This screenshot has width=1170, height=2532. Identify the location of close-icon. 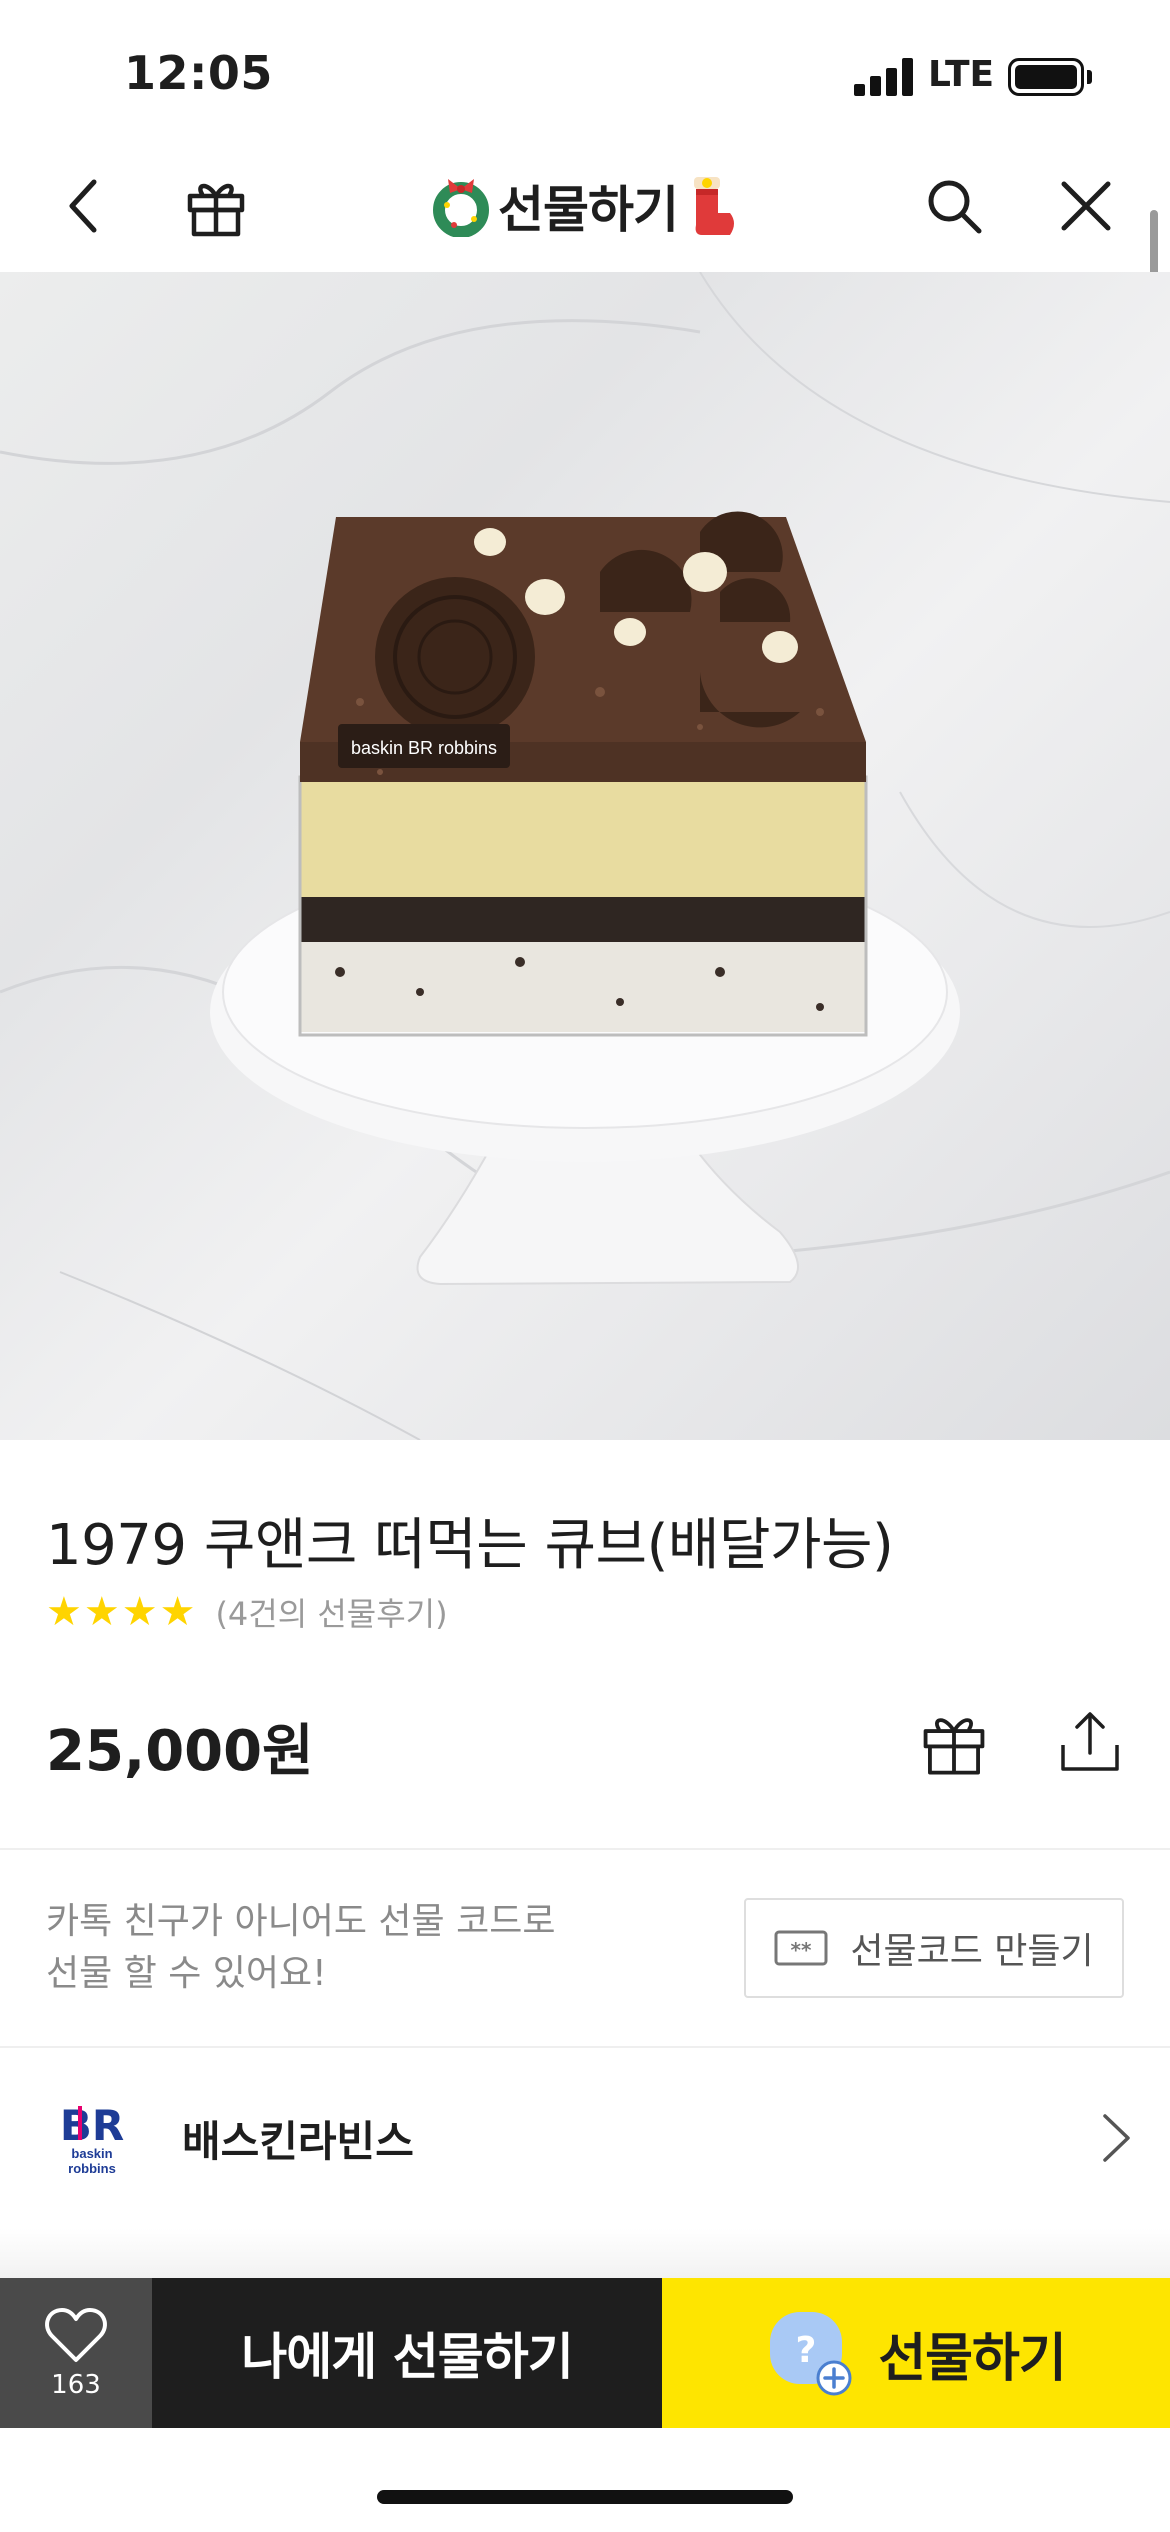
(1086, 206).